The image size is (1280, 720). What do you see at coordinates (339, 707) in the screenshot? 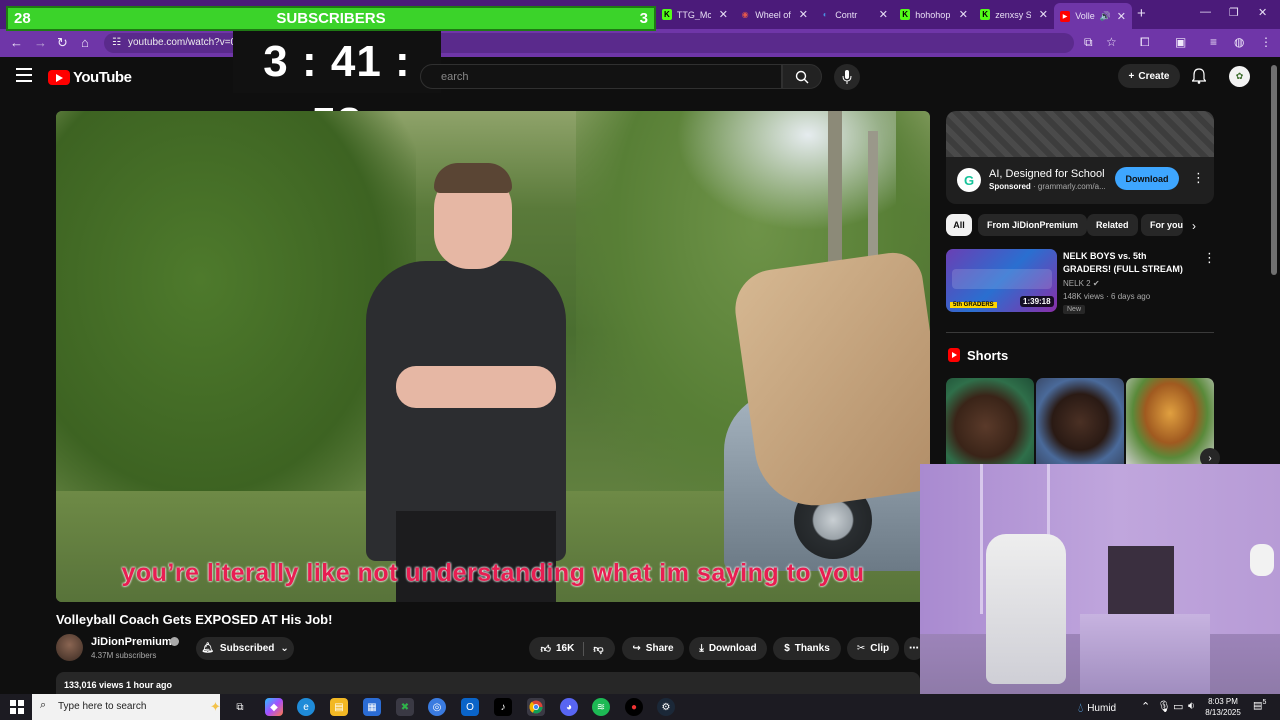
I see `file-explorer-icon: ▤` at bounding box center [339, 707].